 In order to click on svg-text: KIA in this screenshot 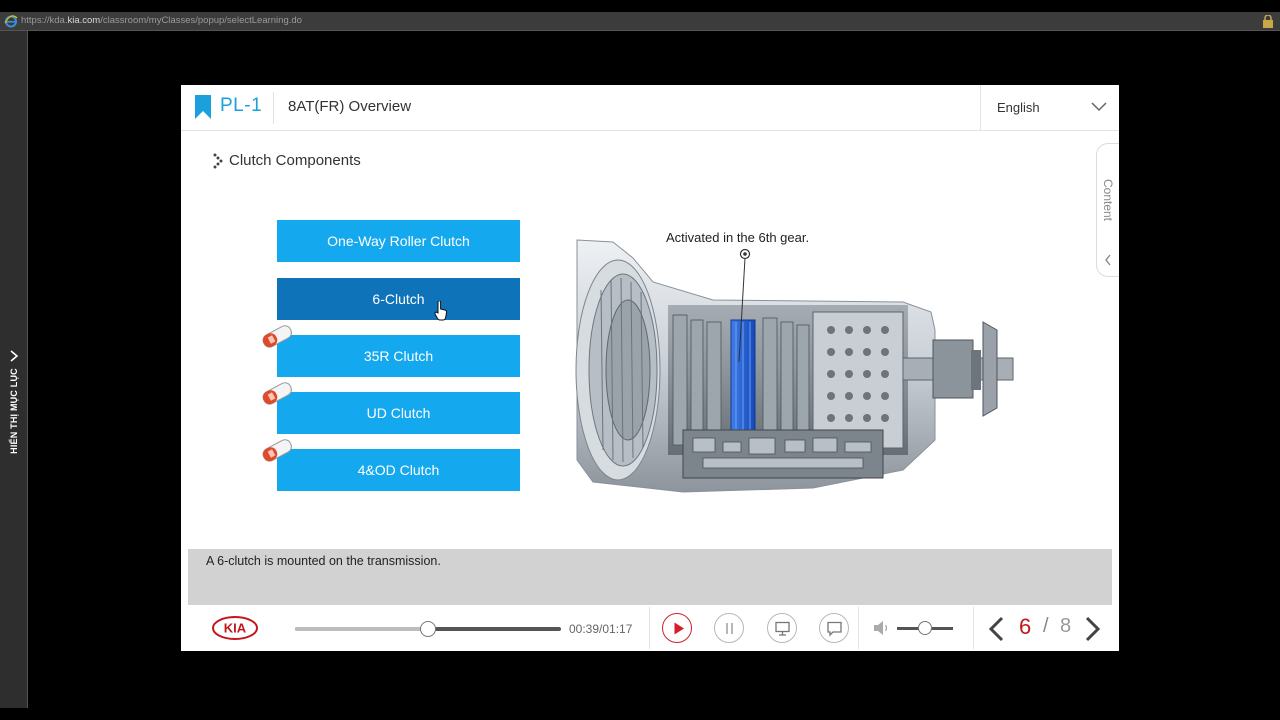, I will do `click(235, 628)`.